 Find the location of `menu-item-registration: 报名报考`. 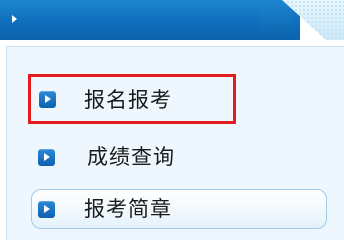

menu-item-registration: 报名报考 is located at coordinates (132, 99).